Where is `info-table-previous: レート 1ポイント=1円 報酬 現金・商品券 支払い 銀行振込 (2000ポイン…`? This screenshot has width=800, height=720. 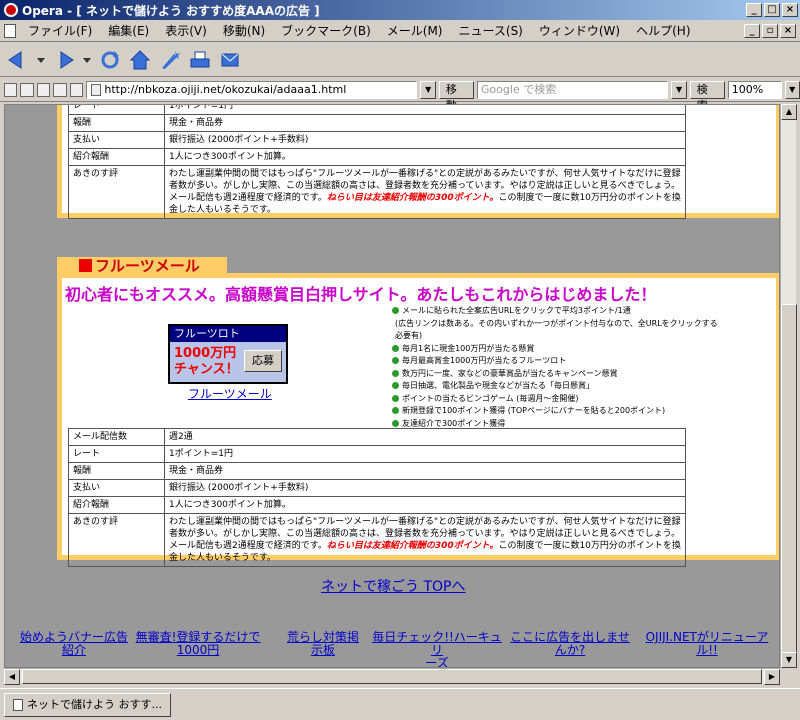
info-table-previous: レート 1ポイント=1円 報酬 現金・商品券 支払い 銀行振込 (2000ポイン… is located at coordinates (377, 162).